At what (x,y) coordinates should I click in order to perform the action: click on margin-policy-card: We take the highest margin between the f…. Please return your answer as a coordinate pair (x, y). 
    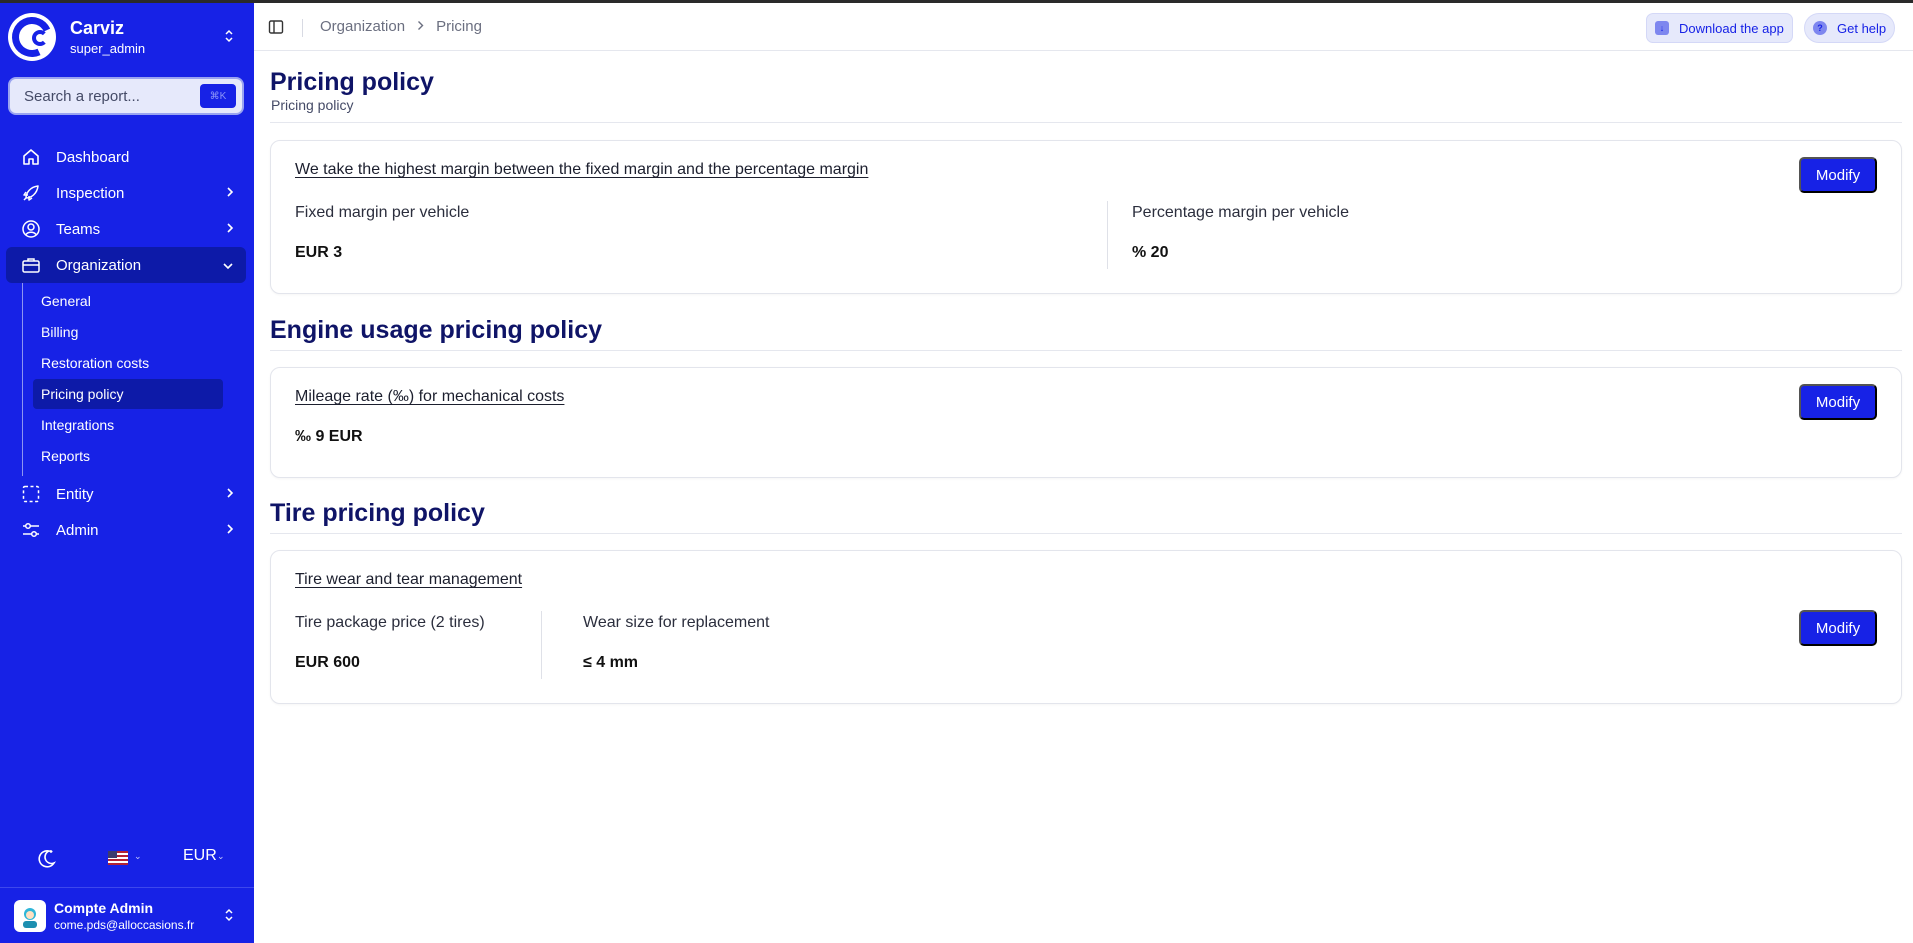
    Looking at the image, I should click on (1086, 217).